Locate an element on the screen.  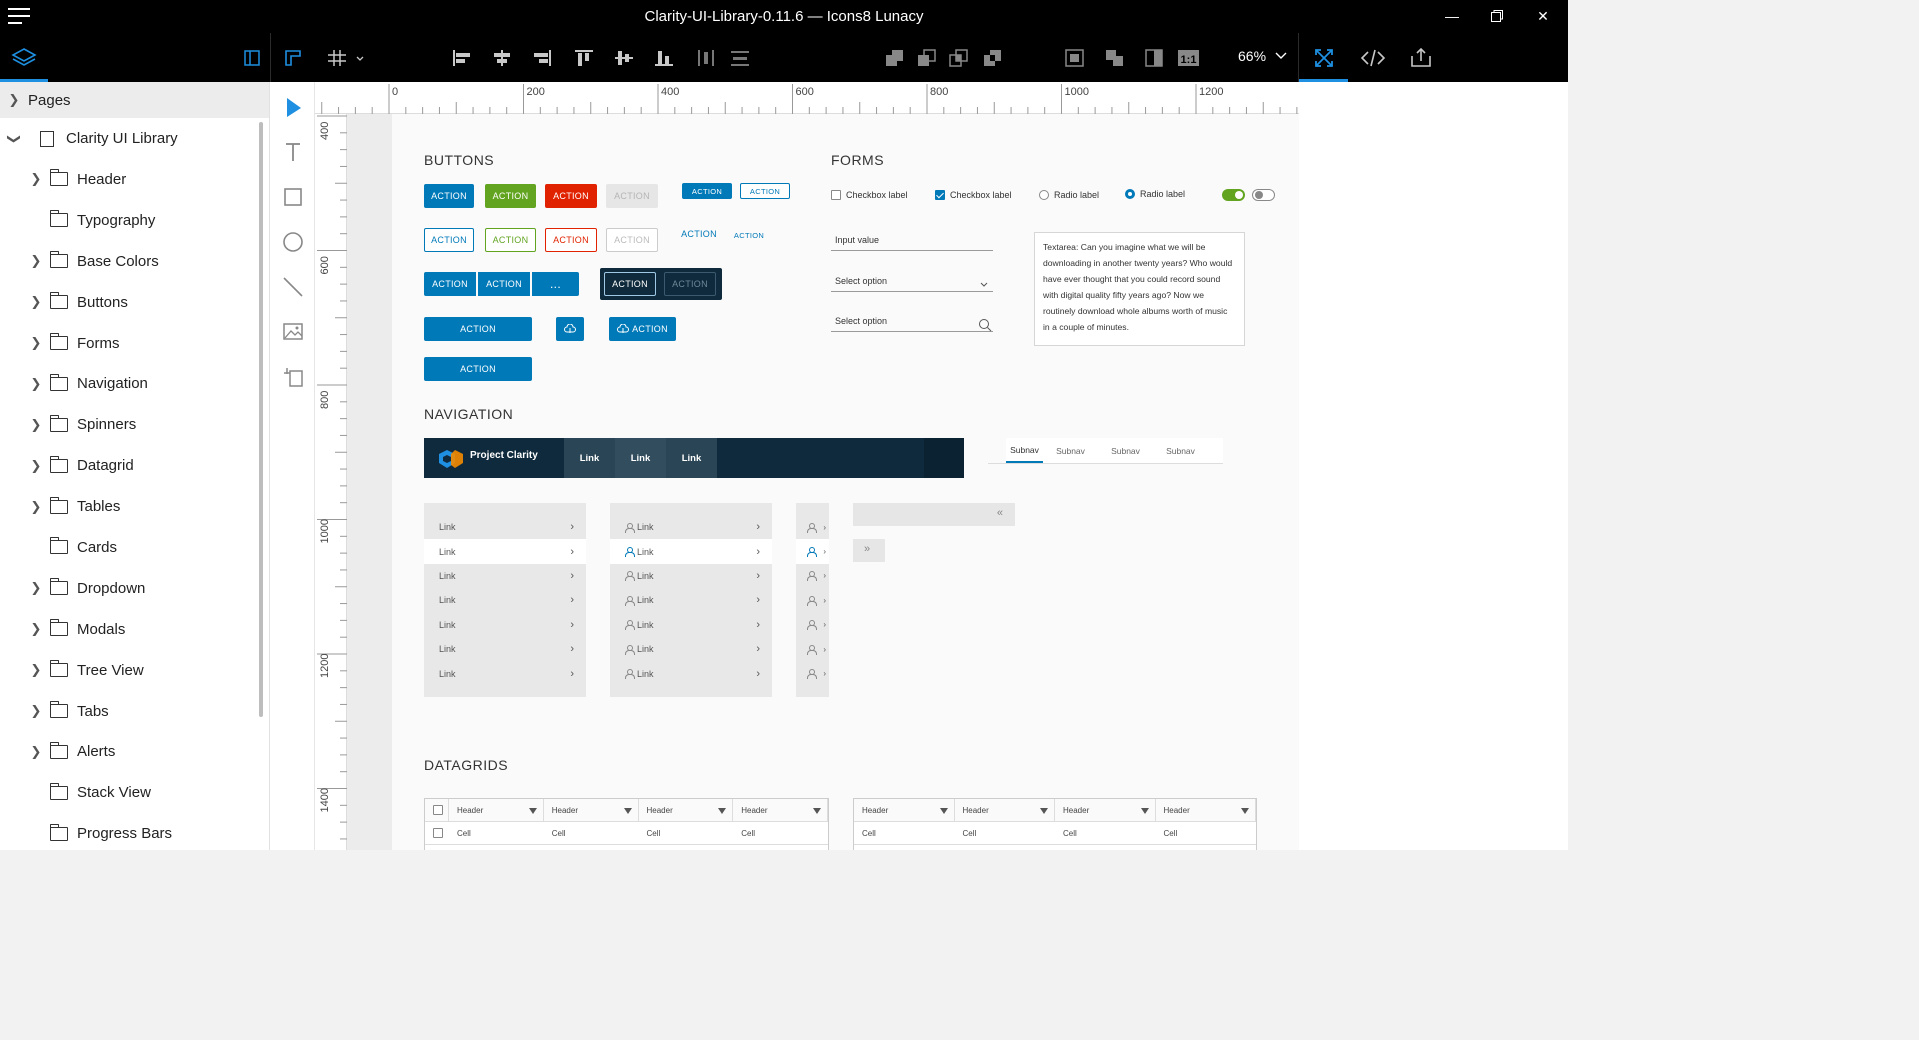
restore-button is located at coordinates (1497, 16).